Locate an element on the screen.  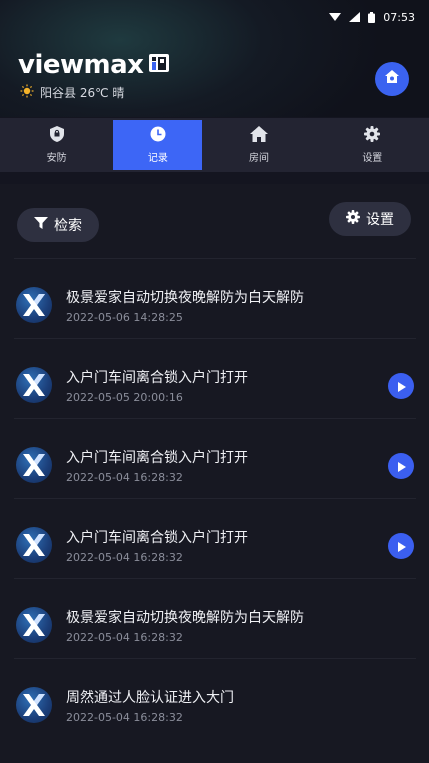
list-item: 极景爱家自动切换夜晚解防为白天解防 2022-05-06 14:28:25 is located at coordinates (215, 298).